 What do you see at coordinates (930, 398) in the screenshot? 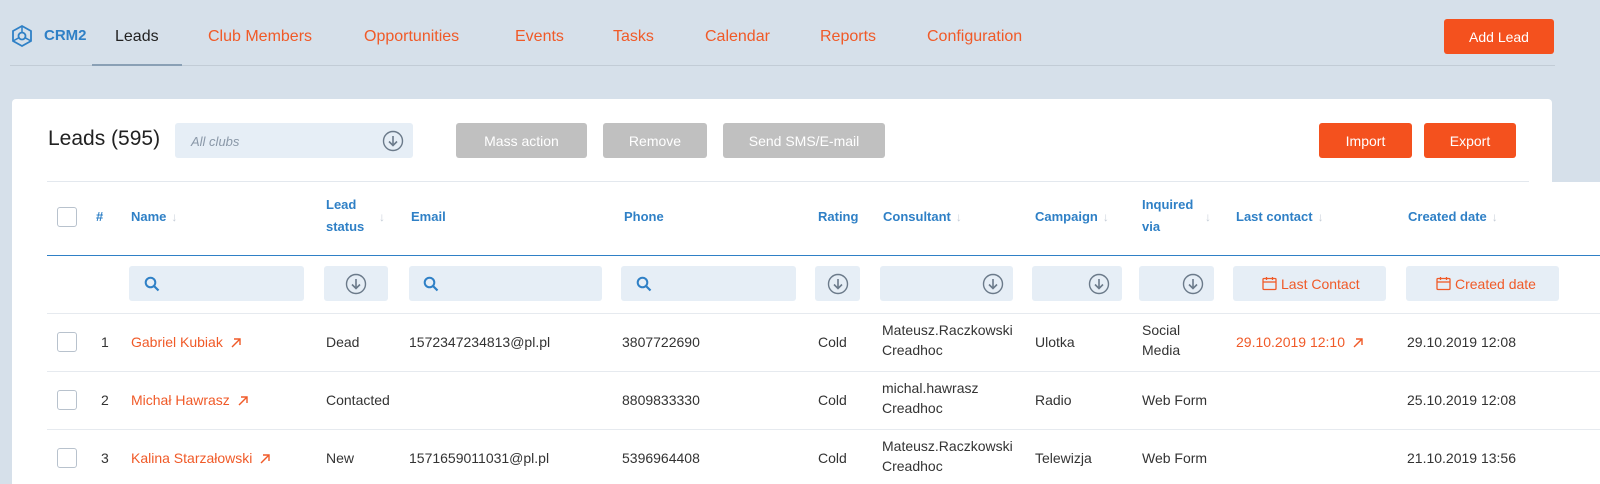
I see `lead-consultant: michal.hawrasz Creadhoc` at bounding box center [930, 398].